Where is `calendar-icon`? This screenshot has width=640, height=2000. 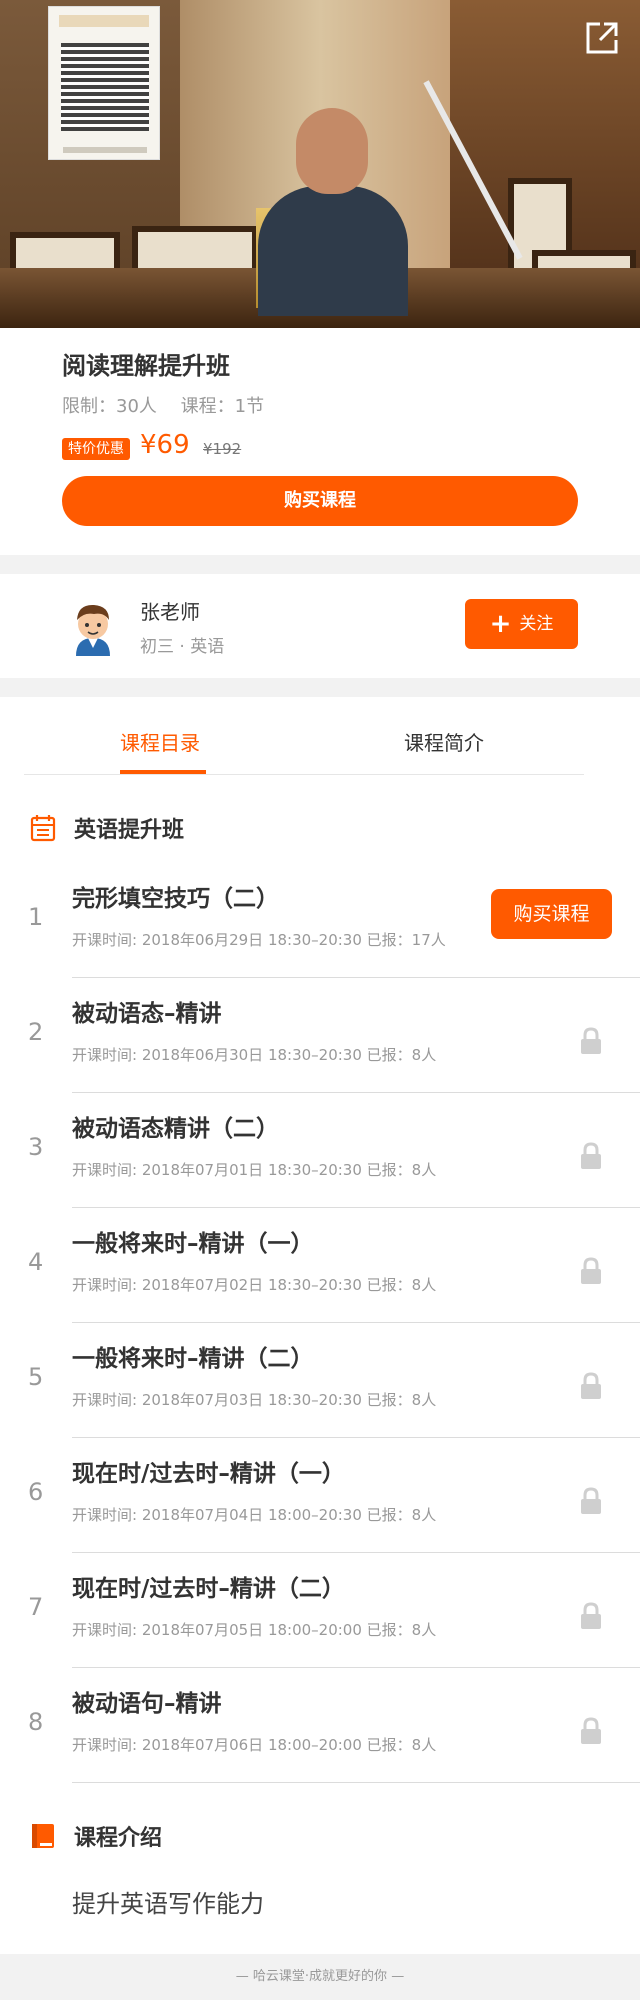
calendar-icon is located at coordinates (43, 828).